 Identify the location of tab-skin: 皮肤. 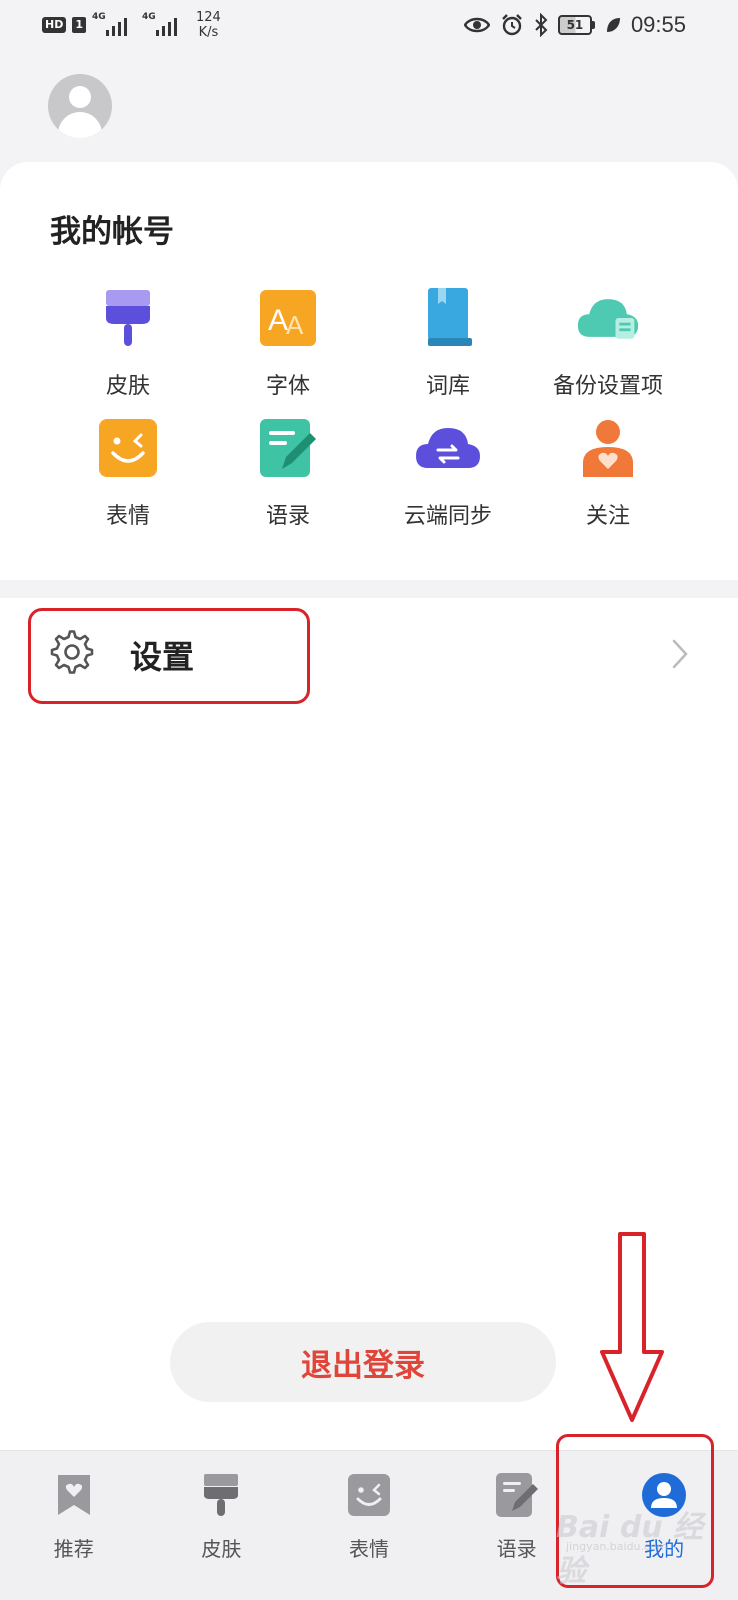
(222, 1525).